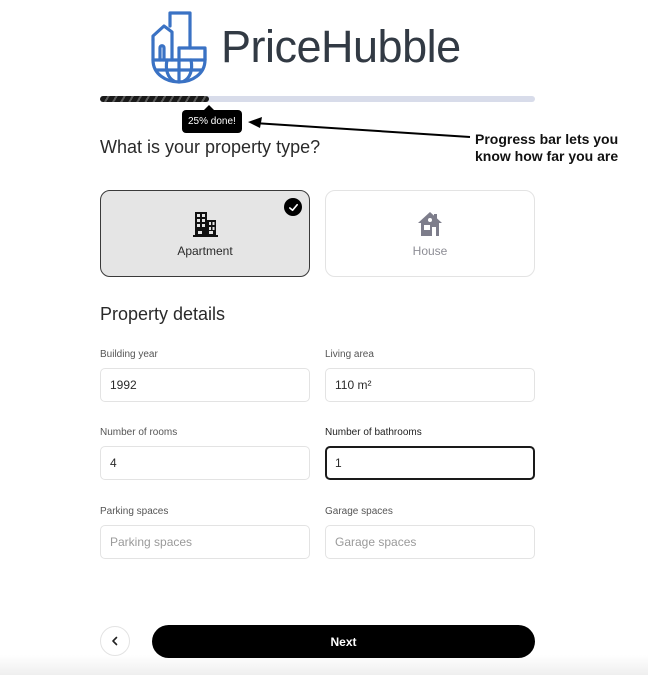 The image size is (648, 675). What do you see at coordinates (359, 511) in the screenshot?
I see `garage-spaces-label: Garage spaces` at bounding box center [359, 511].